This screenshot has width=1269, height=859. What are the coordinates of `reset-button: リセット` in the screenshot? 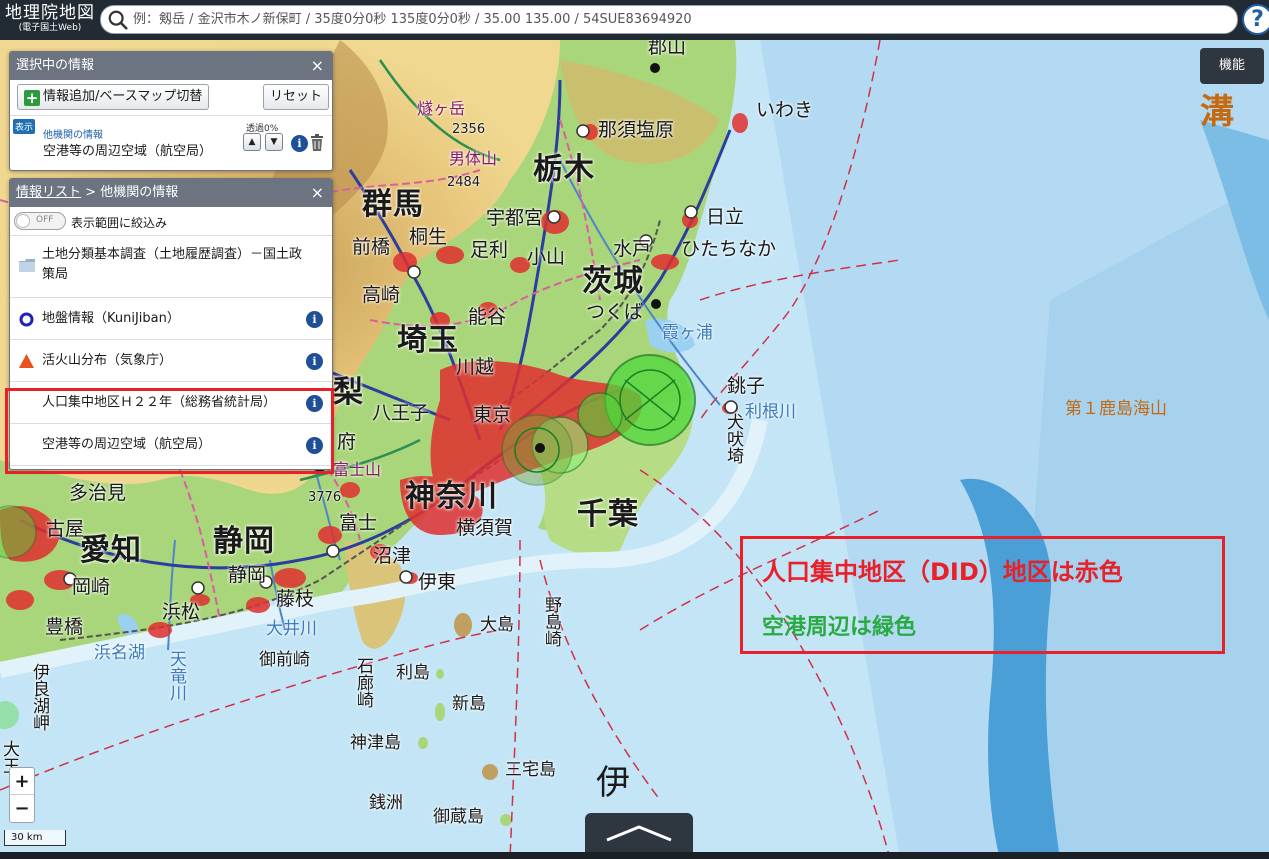 It's located at (296, 97).